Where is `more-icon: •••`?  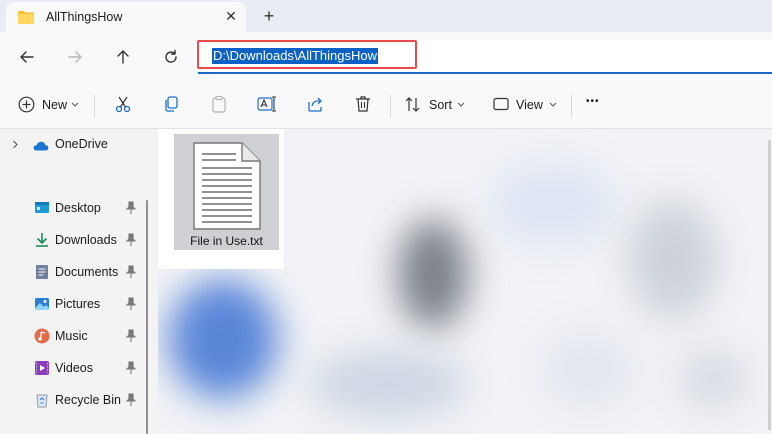 more-icon: ••• is located at coordinates (593, 101).